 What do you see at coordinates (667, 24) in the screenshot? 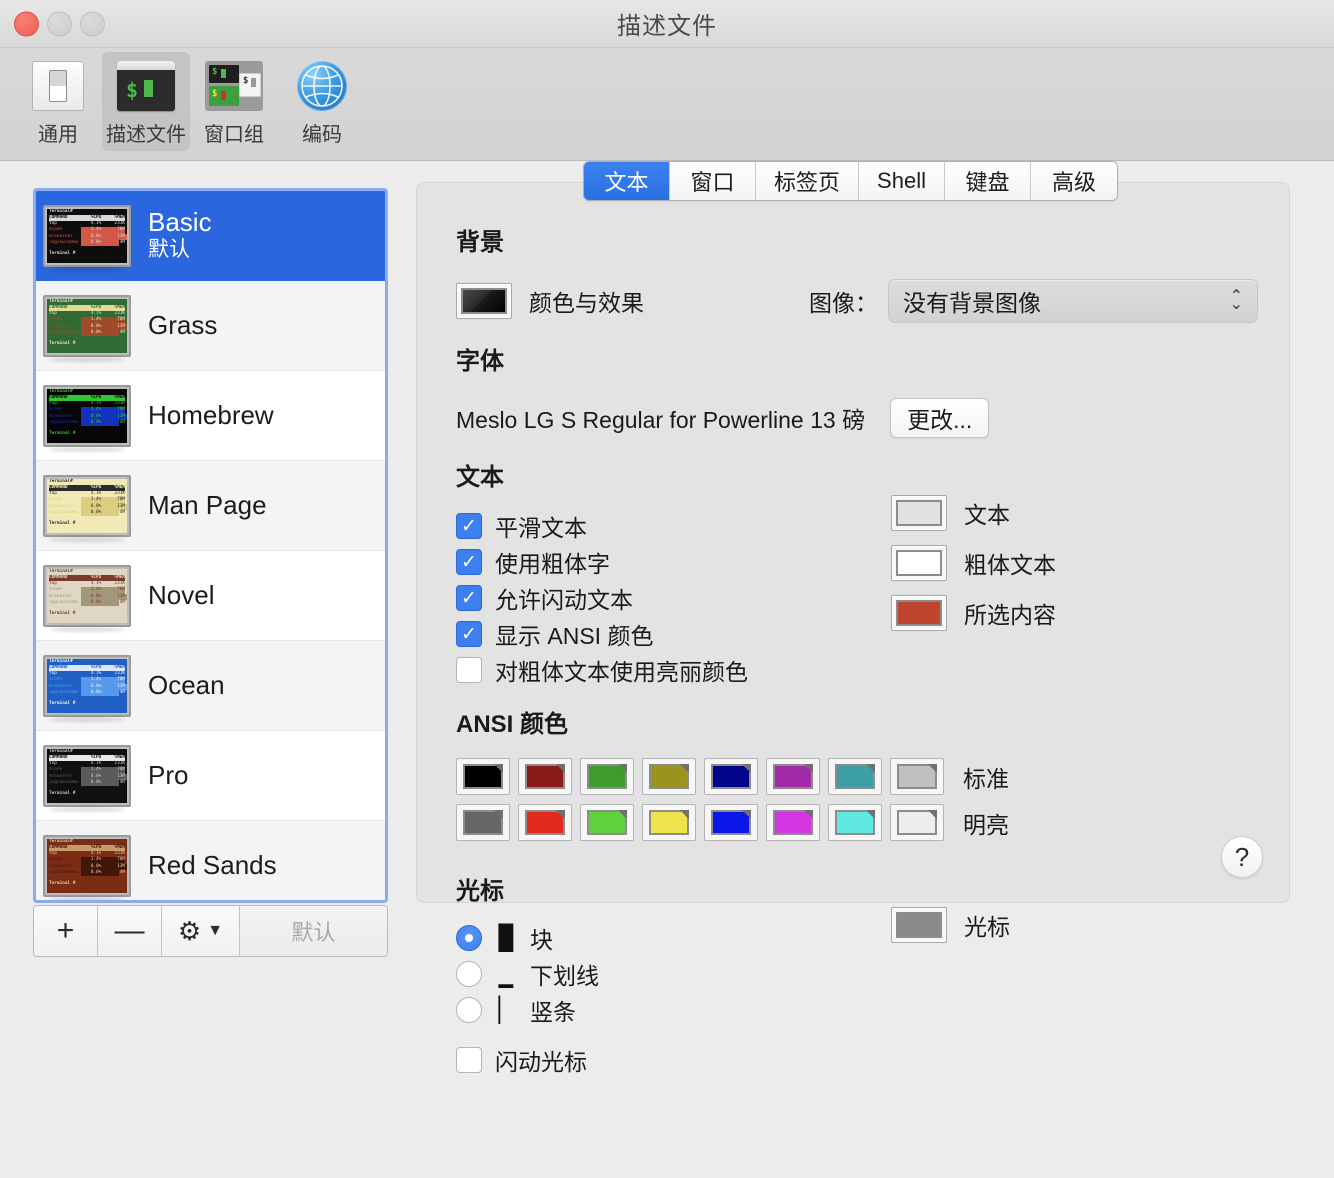
I see `title-bar: 描述文件` at bounding box center [667, 24].